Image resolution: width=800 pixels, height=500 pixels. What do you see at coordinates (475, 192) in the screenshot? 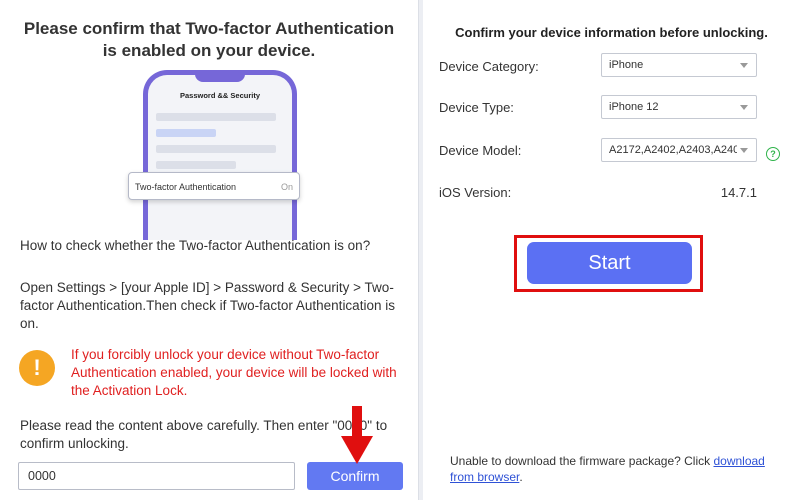
I see `ios-version-label: iOS Version:` at bounding box center [475, 192].